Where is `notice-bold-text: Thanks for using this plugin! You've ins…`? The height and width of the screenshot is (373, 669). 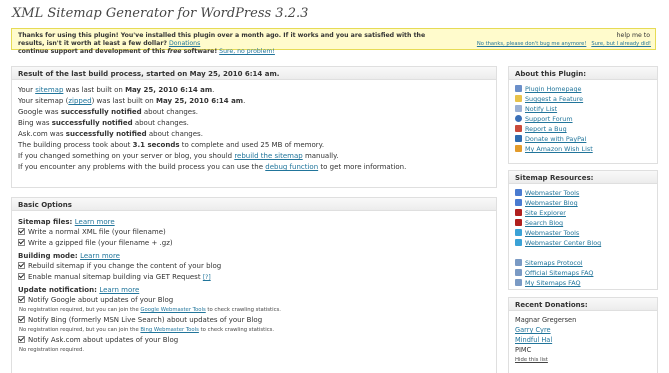
notice-bold-text: Thanks for using this plugin! You've ins… is located at coordinates (222, 39).